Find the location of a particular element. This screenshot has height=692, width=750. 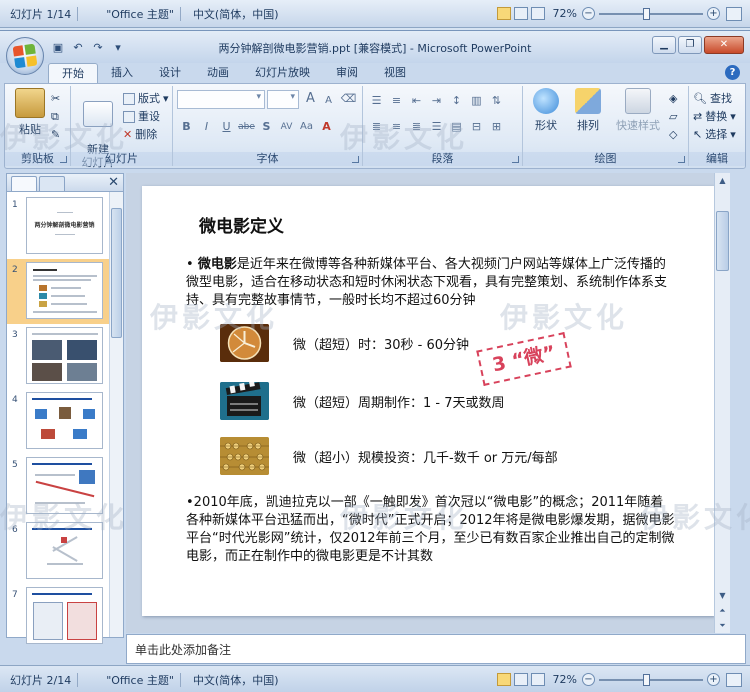

close-button: ✕ is located at coordinates (724, 45).